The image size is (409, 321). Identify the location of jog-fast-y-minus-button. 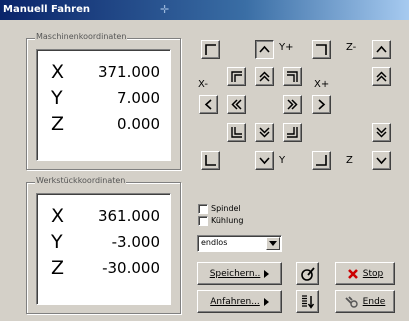
(264, 132).